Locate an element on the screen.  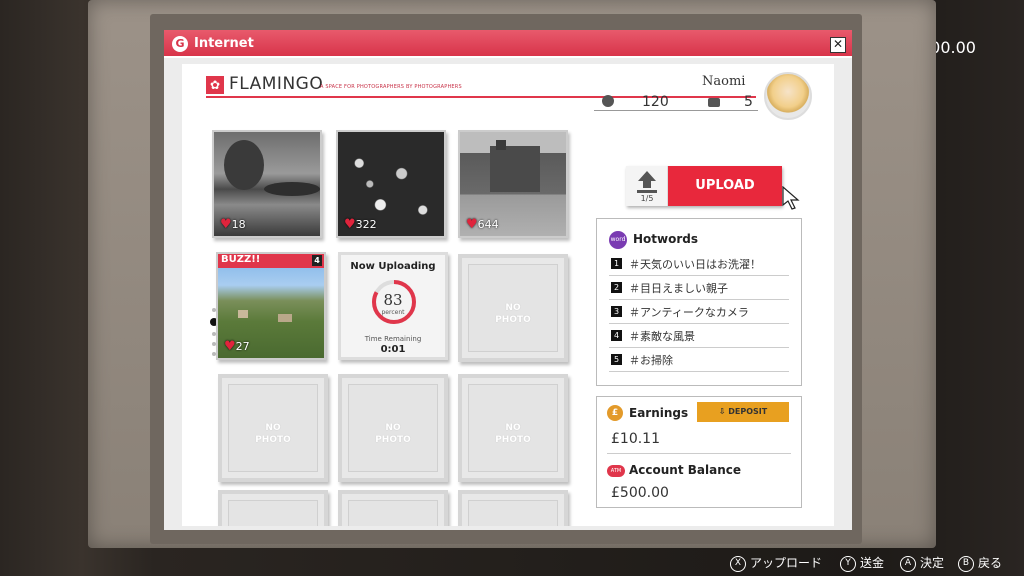
hotword-item: 4 ＃素敵な風景 is located at coordinates (699, 336).